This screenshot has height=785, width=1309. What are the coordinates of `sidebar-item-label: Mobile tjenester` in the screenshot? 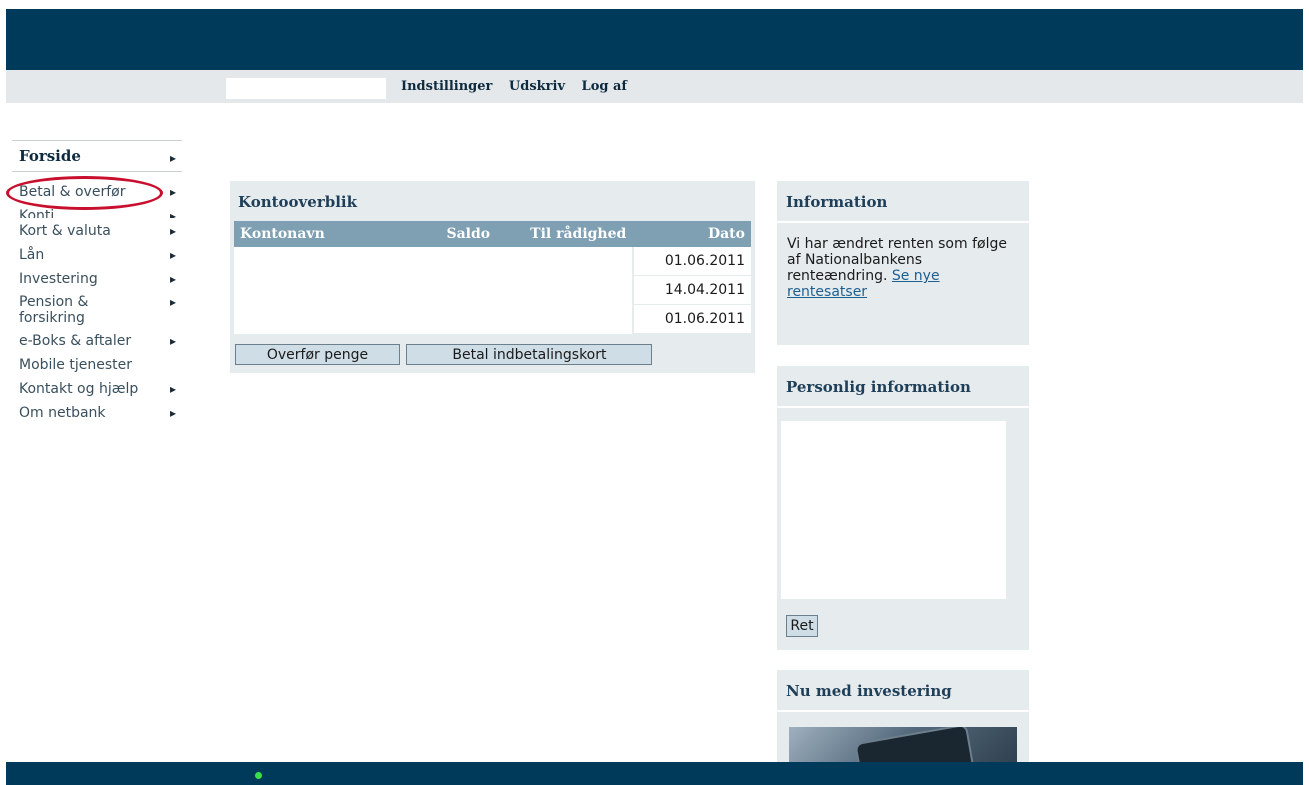 It's located at (76, 365).